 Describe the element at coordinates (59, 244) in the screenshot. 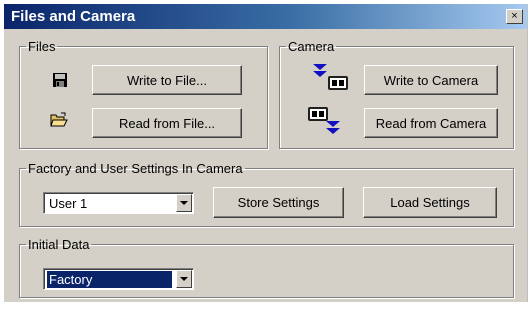

I see `initial-data-legend: Initial Data` at that location.